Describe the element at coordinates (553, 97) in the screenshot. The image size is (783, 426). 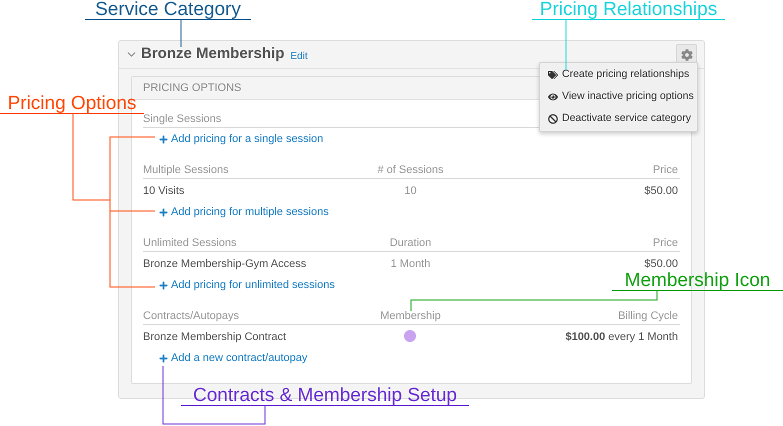
I see `eye-icon` at that location.